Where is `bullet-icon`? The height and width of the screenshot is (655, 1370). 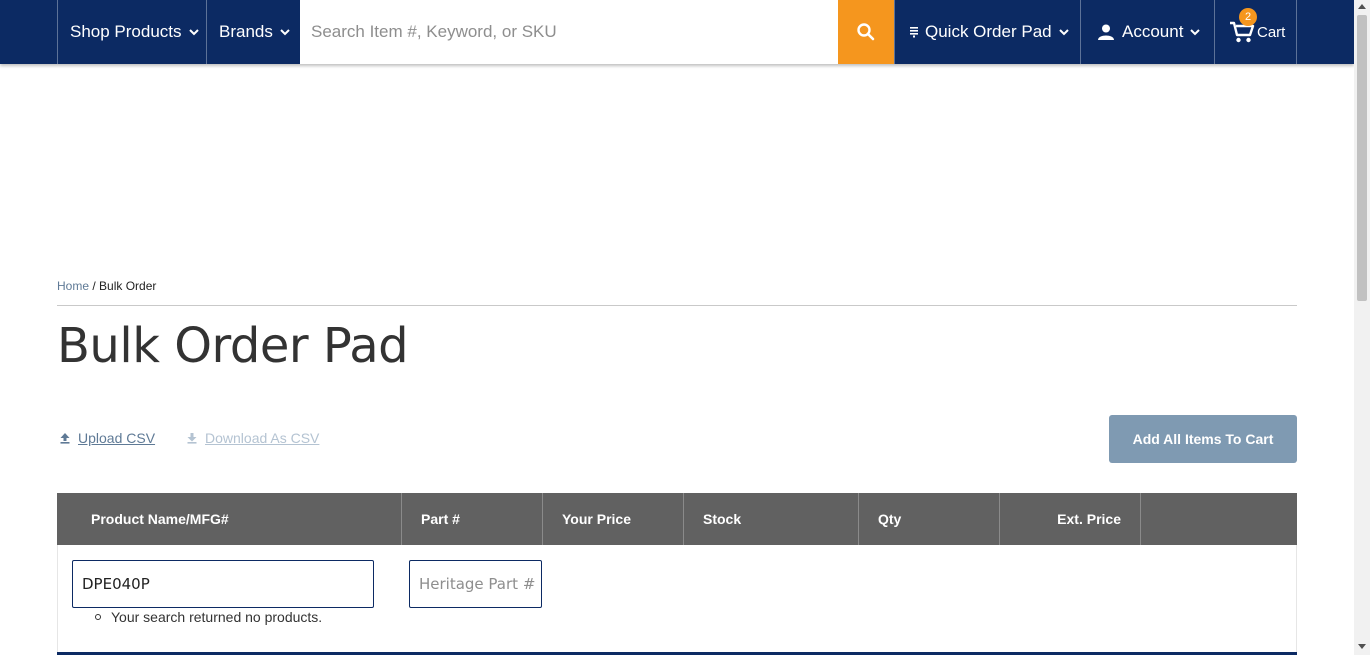 bullet-icon is located at coordinates (98, 617).